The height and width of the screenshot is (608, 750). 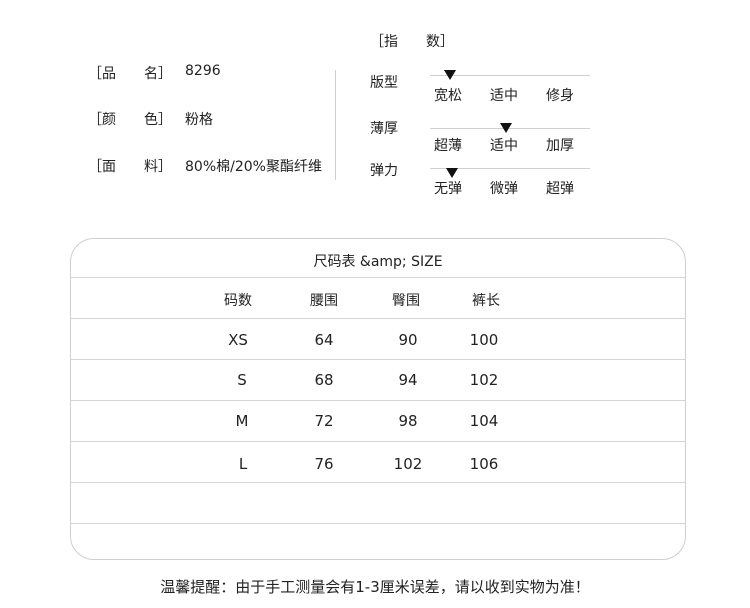 What do you see at coordinates (484, 340) in the screenshot?
I see `table-cell: 100` at bounding box center [484, 340].